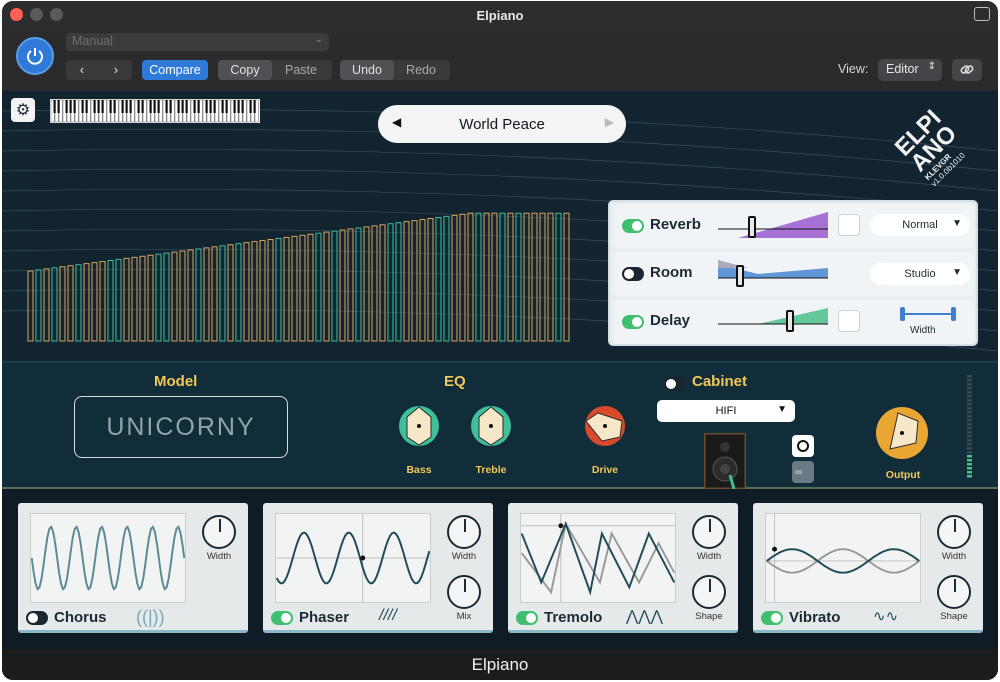 The image size is (1000, 682). I want to click on reverb-mode-select: Normal ▼, so click(920, 225).